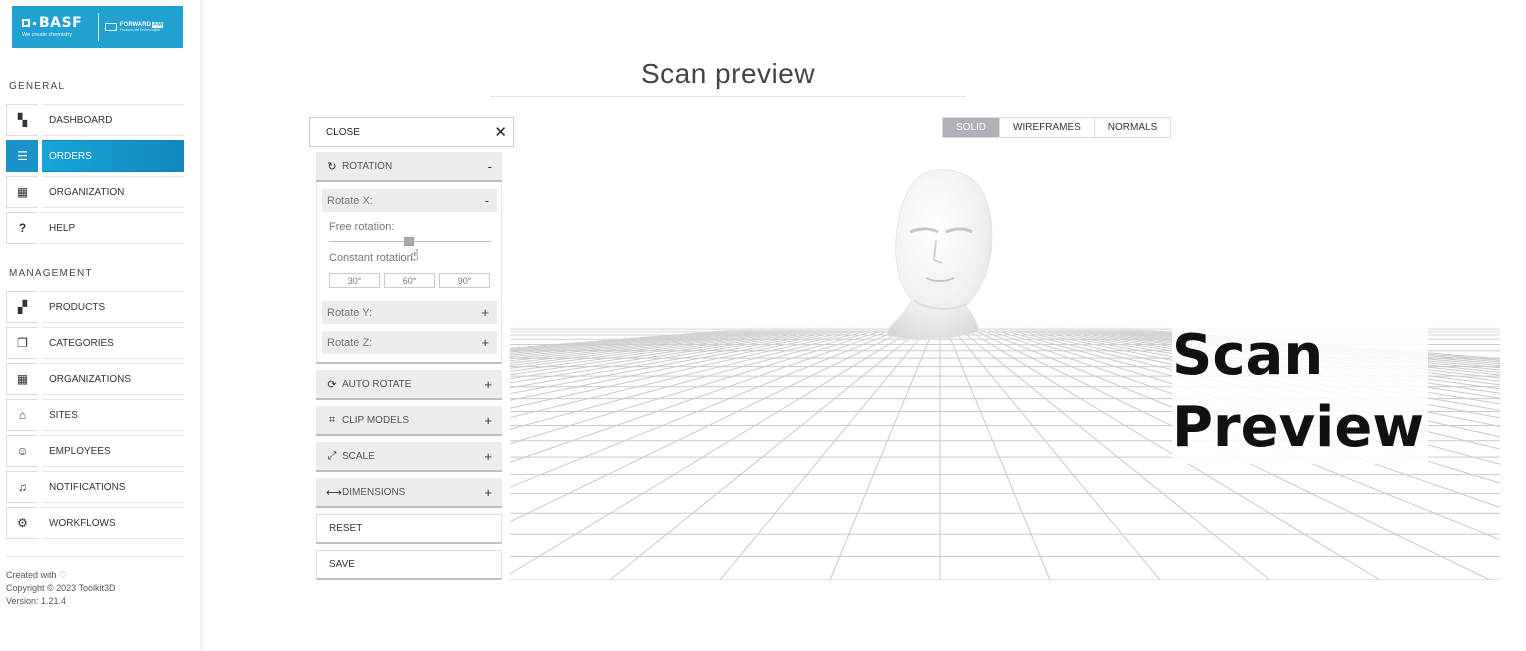 This screenshot has height=651, width=1526. What do you see at coordinates (409, 280) in the screenshot?
I see `rotate-60-button: 60°` at bounding box center [409, 280].